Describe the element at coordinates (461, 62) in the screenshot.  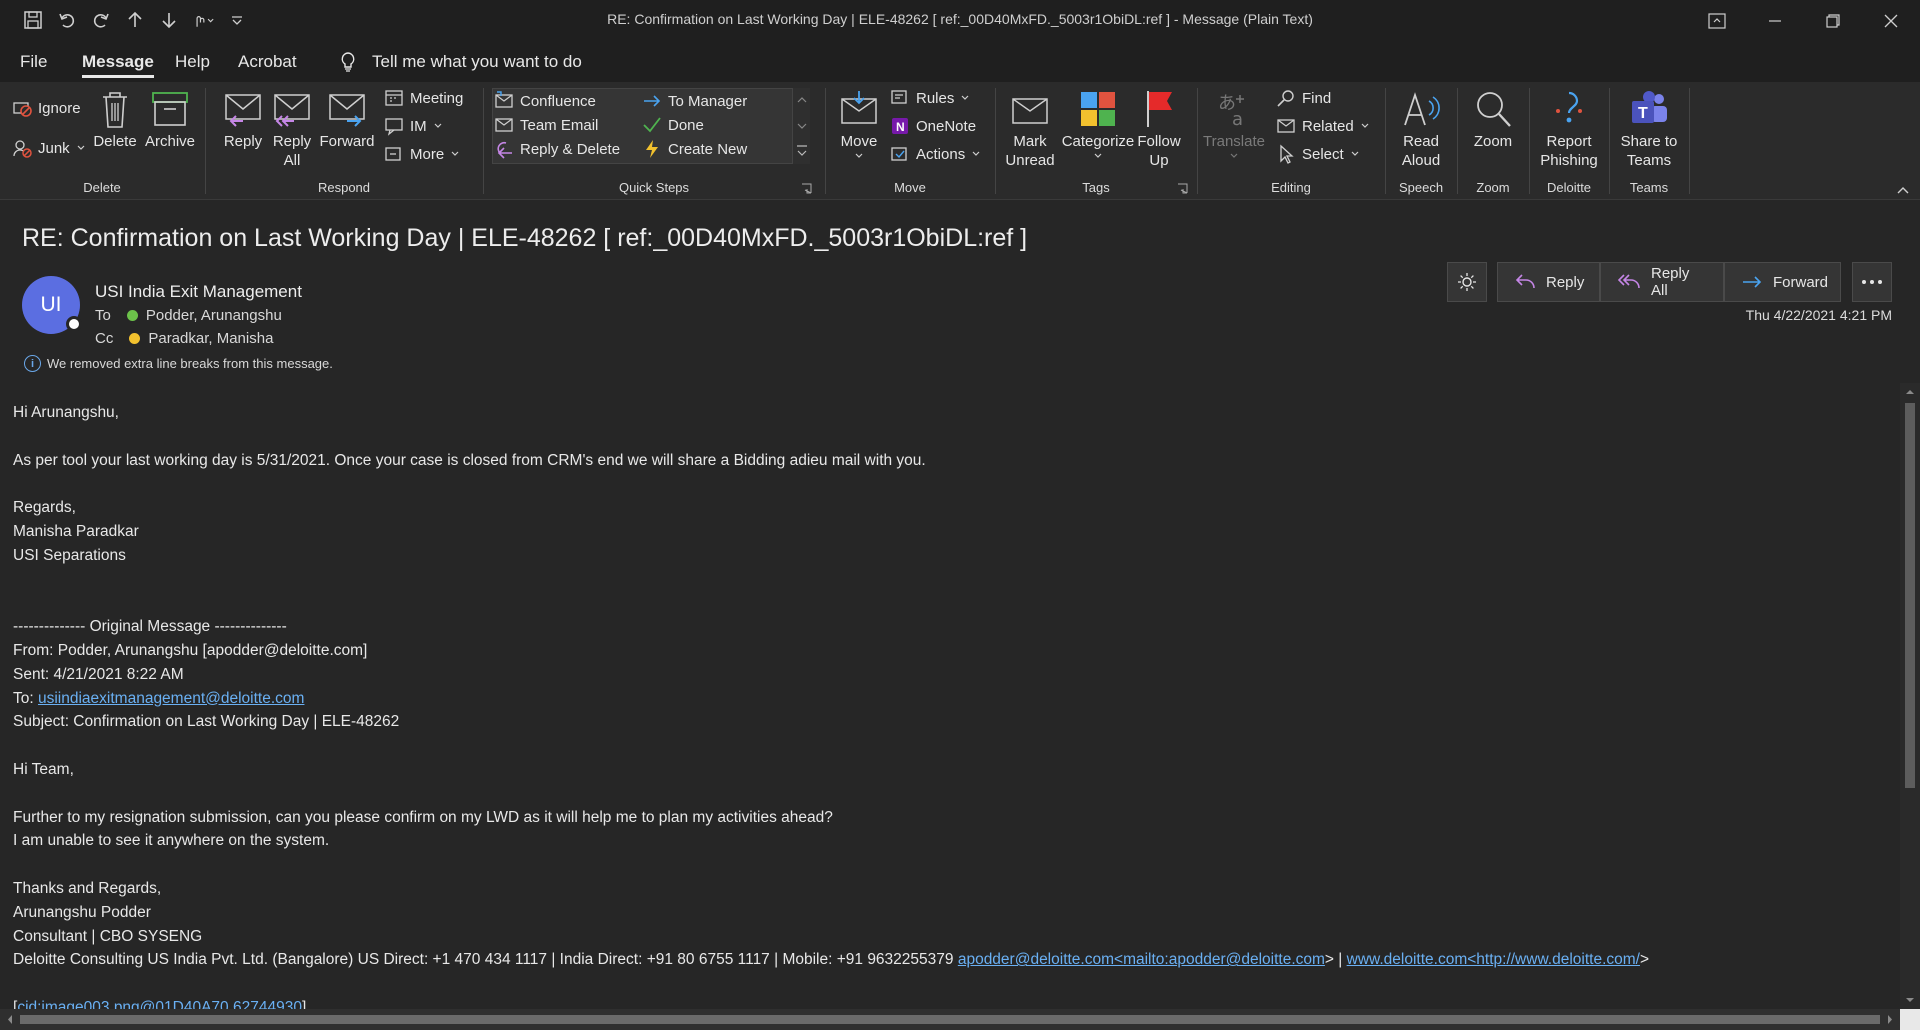
I see `tell-me-search: Tell me what you want to do` at that location.